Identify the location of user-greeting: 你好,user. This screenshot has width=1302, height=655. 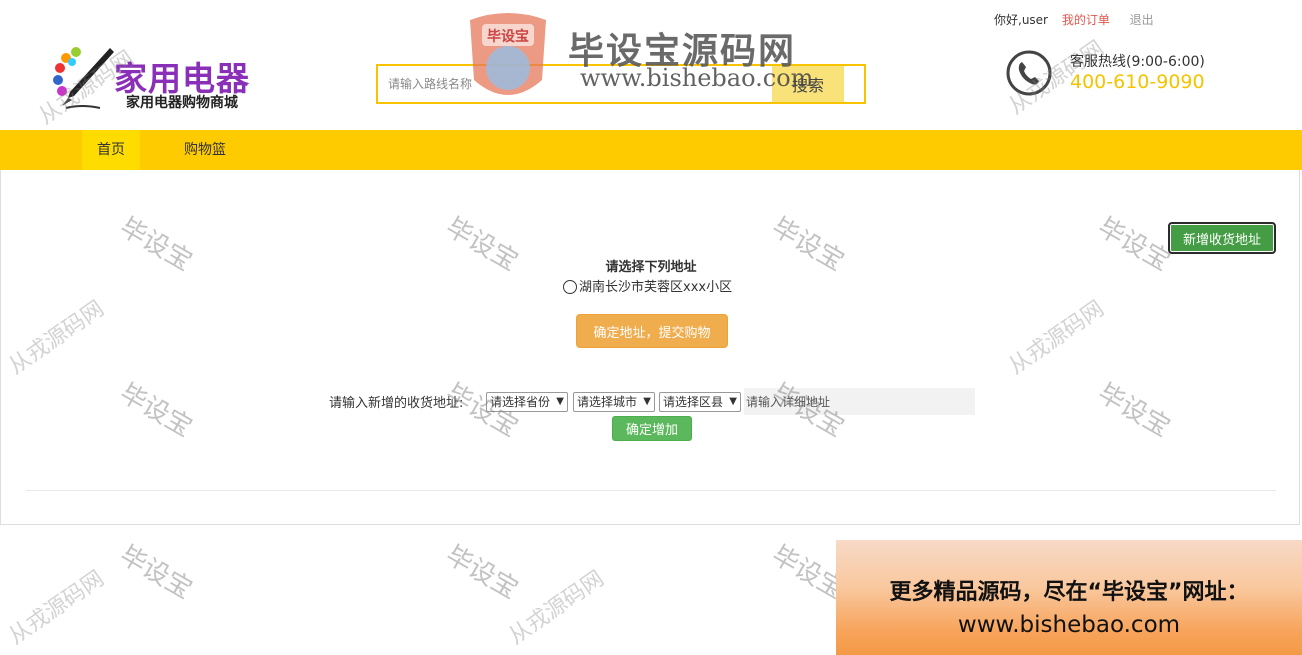
(1021, 20).